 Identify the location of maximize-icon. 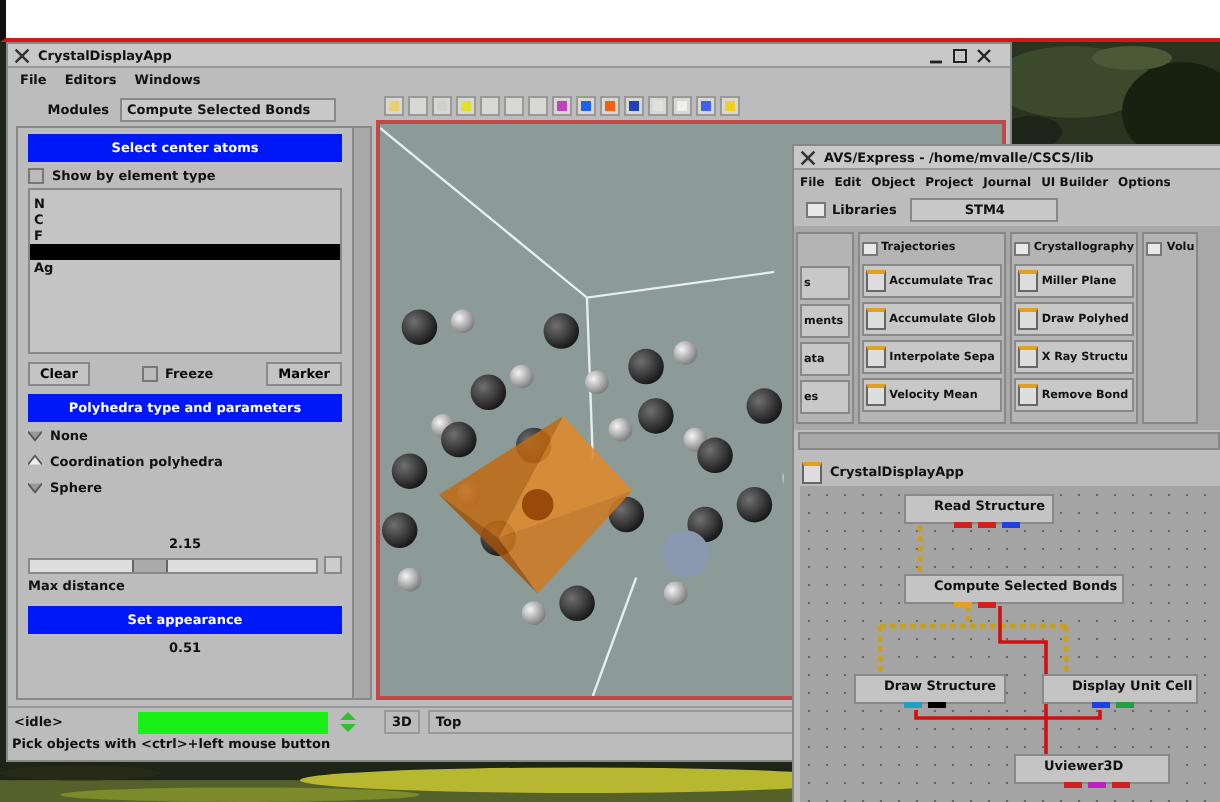
(960, 55).